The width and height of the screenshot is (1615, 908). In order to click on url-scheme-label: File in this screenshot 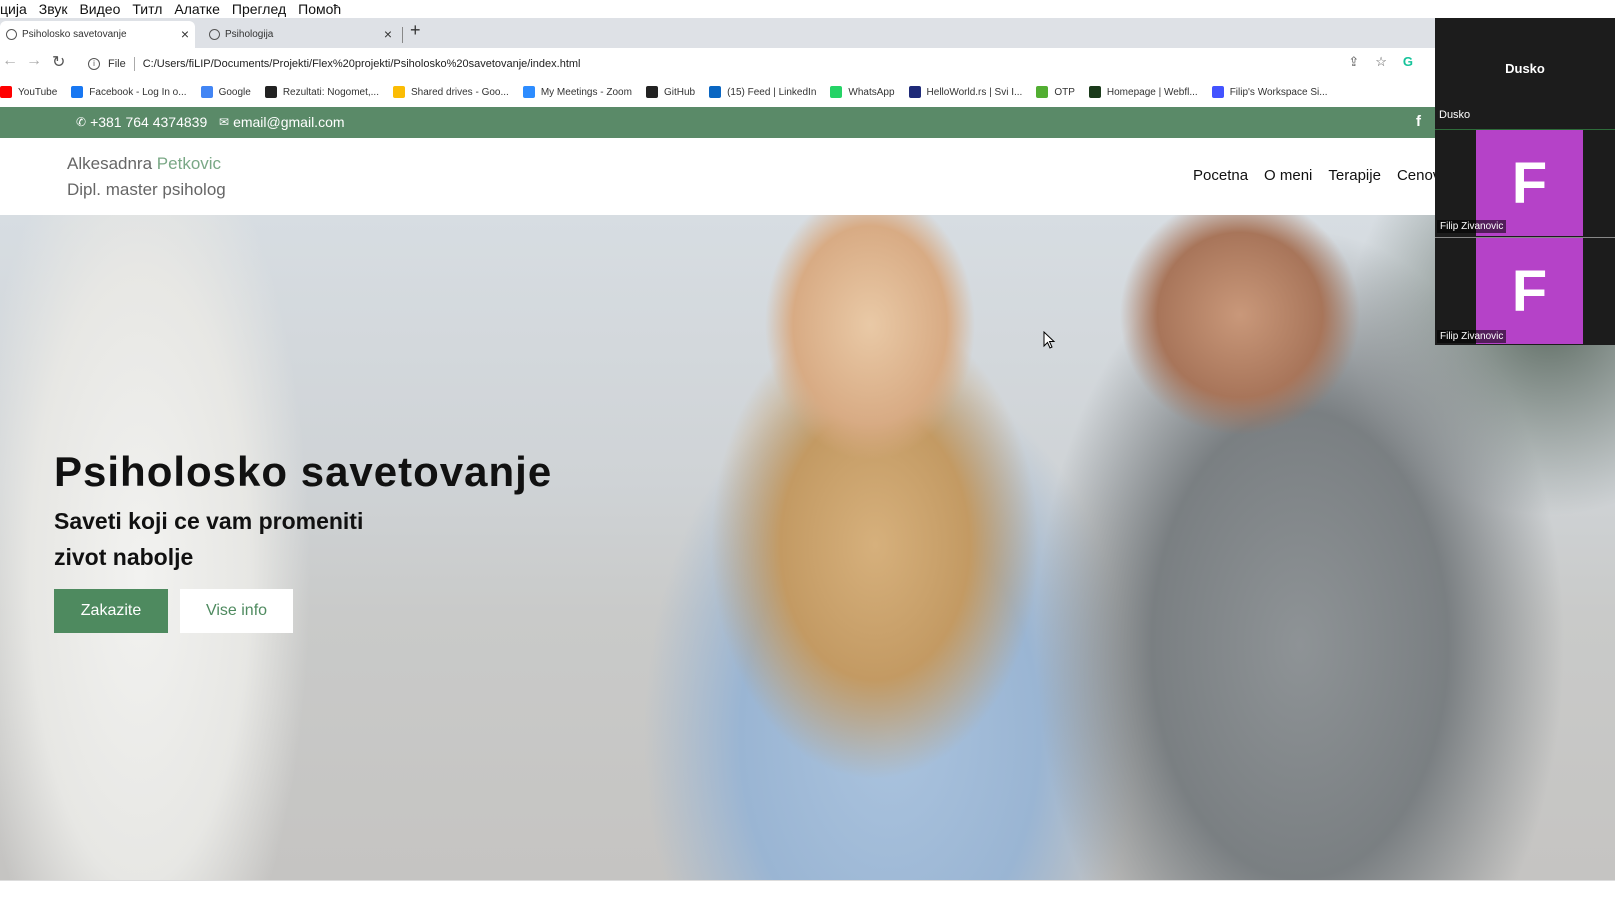, I will do `click(117, 64)`.